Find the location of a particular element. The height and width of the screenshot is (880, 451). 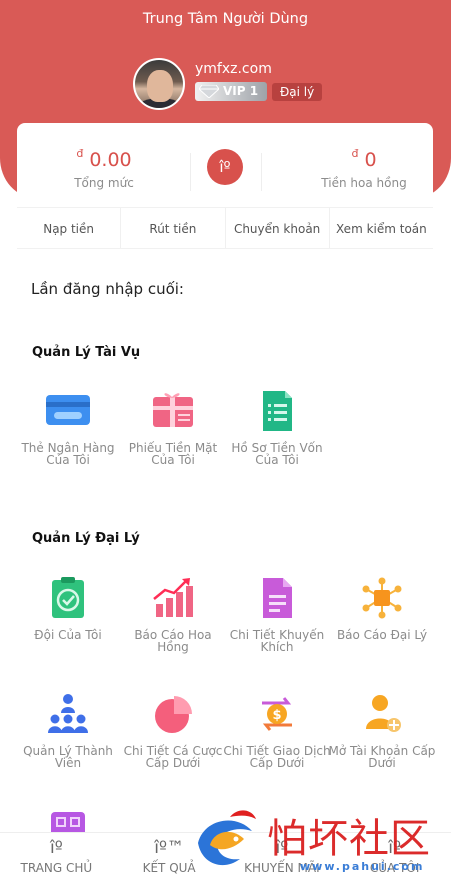

nav-home-label: TRANG CHỦ is located at coordinates (56, 868).